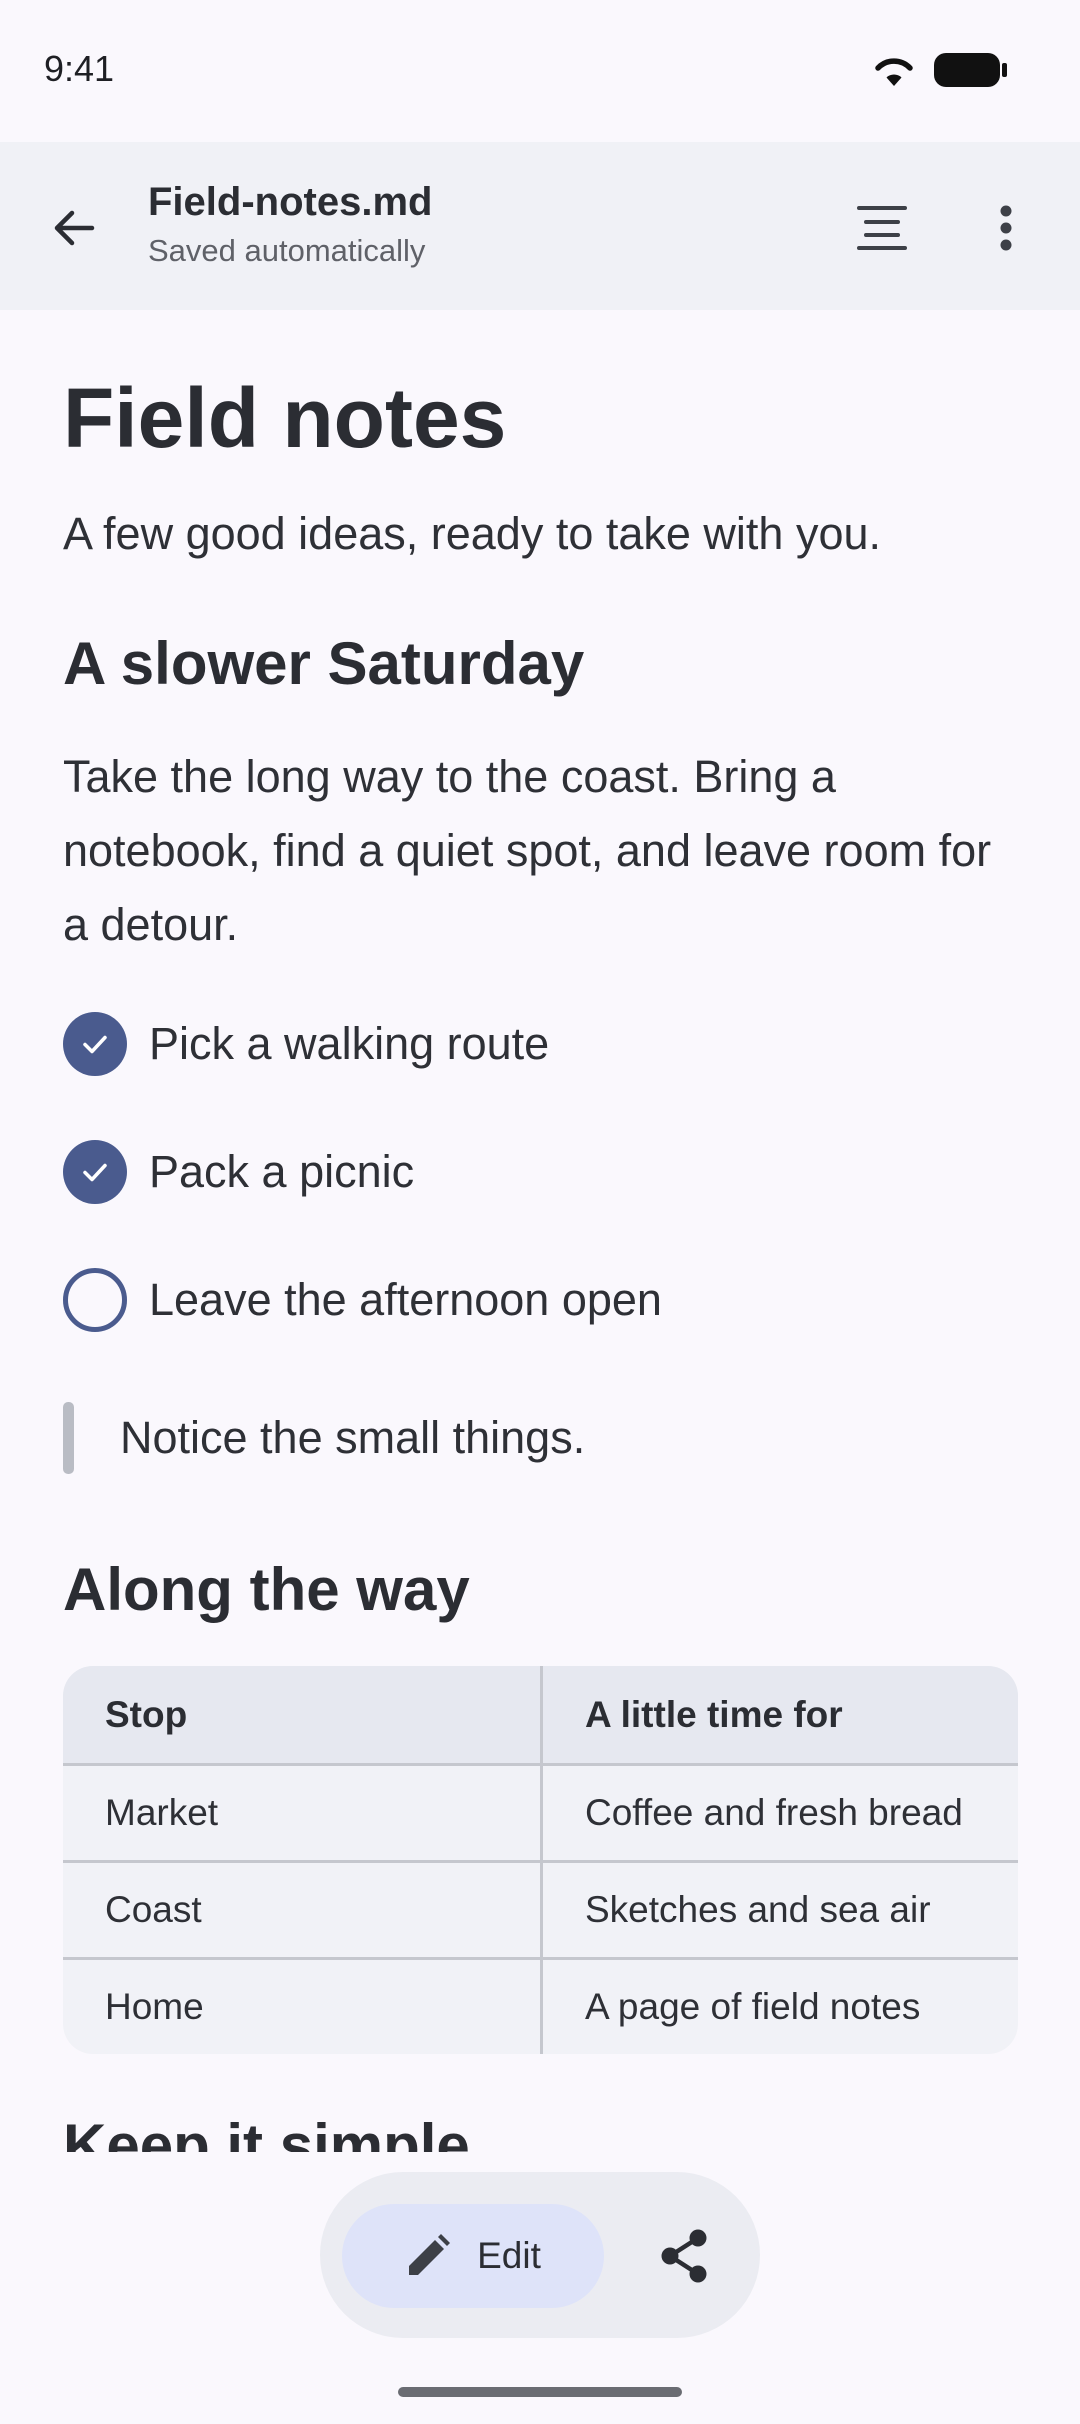 This screenshot has height=2424, width=1080. I want to click on outline-icon, so click(882, 228).